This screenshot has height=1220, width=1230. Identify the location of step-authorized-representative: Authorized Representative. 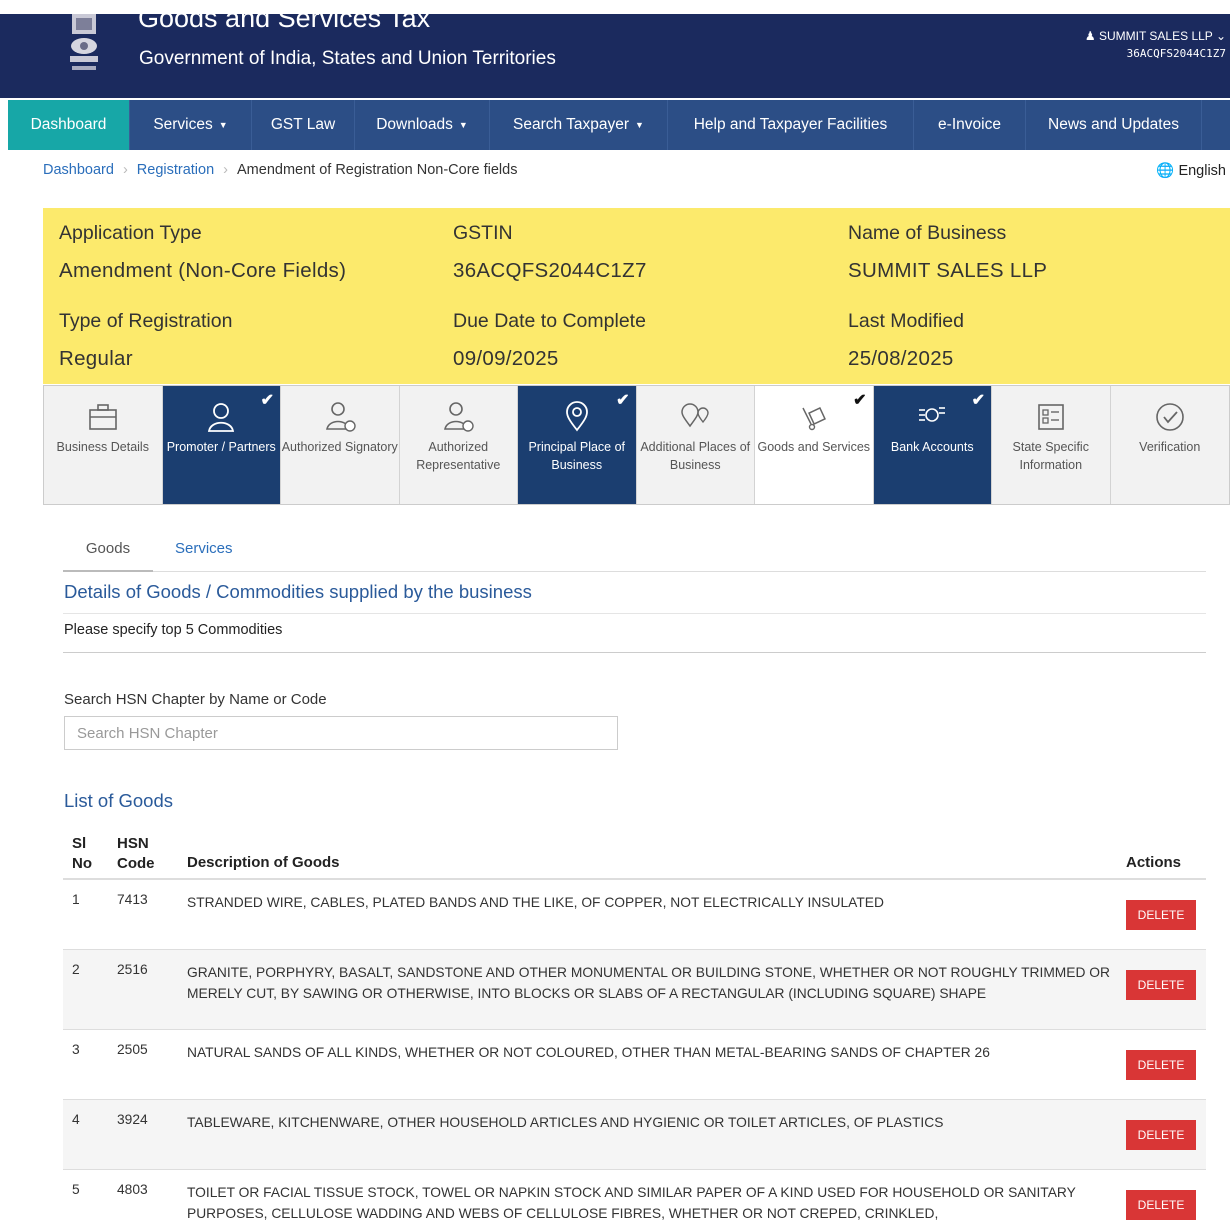
(459, 445).